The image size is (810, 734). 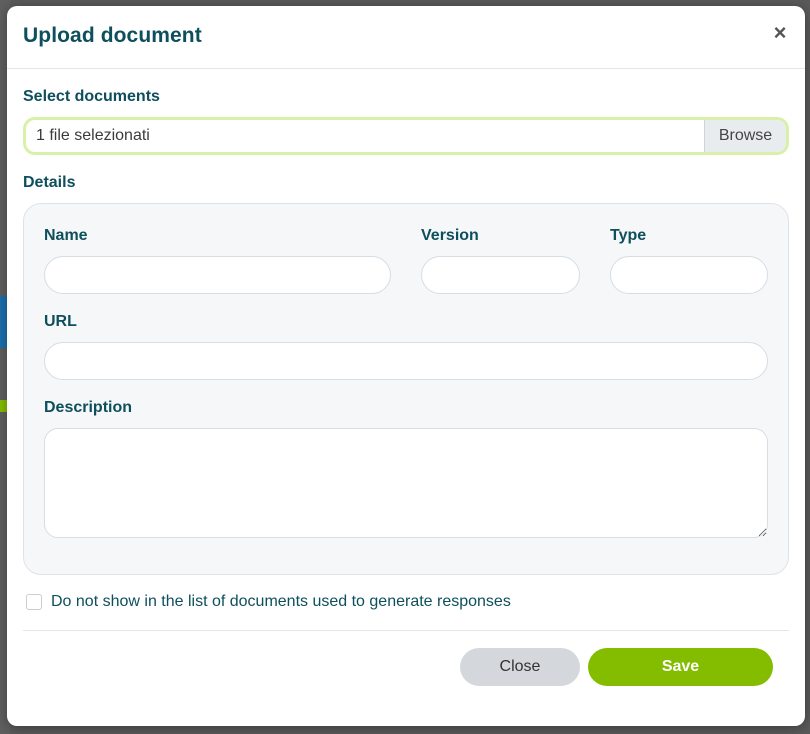 What do you see at coordinates (406, 37) in the screenshot?
I see `modal-header: Upload document ×` at bounding box center [406, 37].